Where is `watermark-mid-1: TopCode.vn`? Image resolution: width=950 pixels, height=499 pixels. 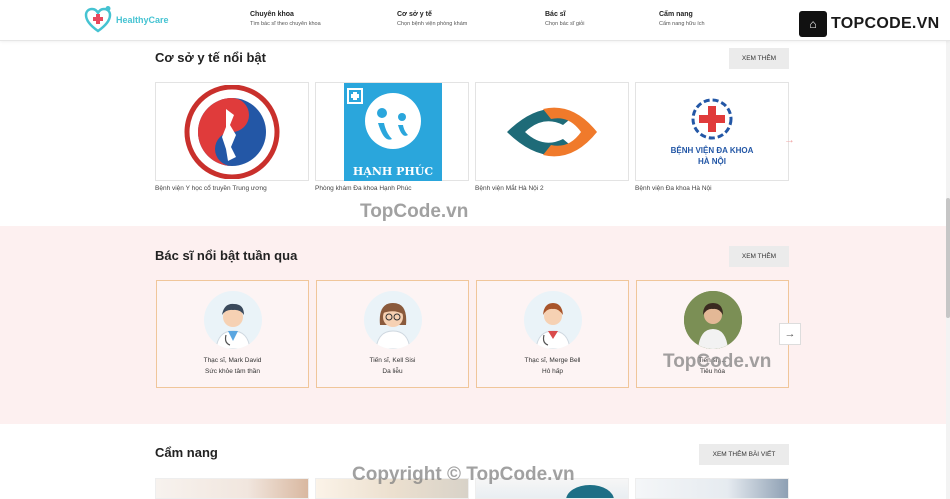
watermark-mid-1: TopCode.vn is located at coordinates (414, 211).